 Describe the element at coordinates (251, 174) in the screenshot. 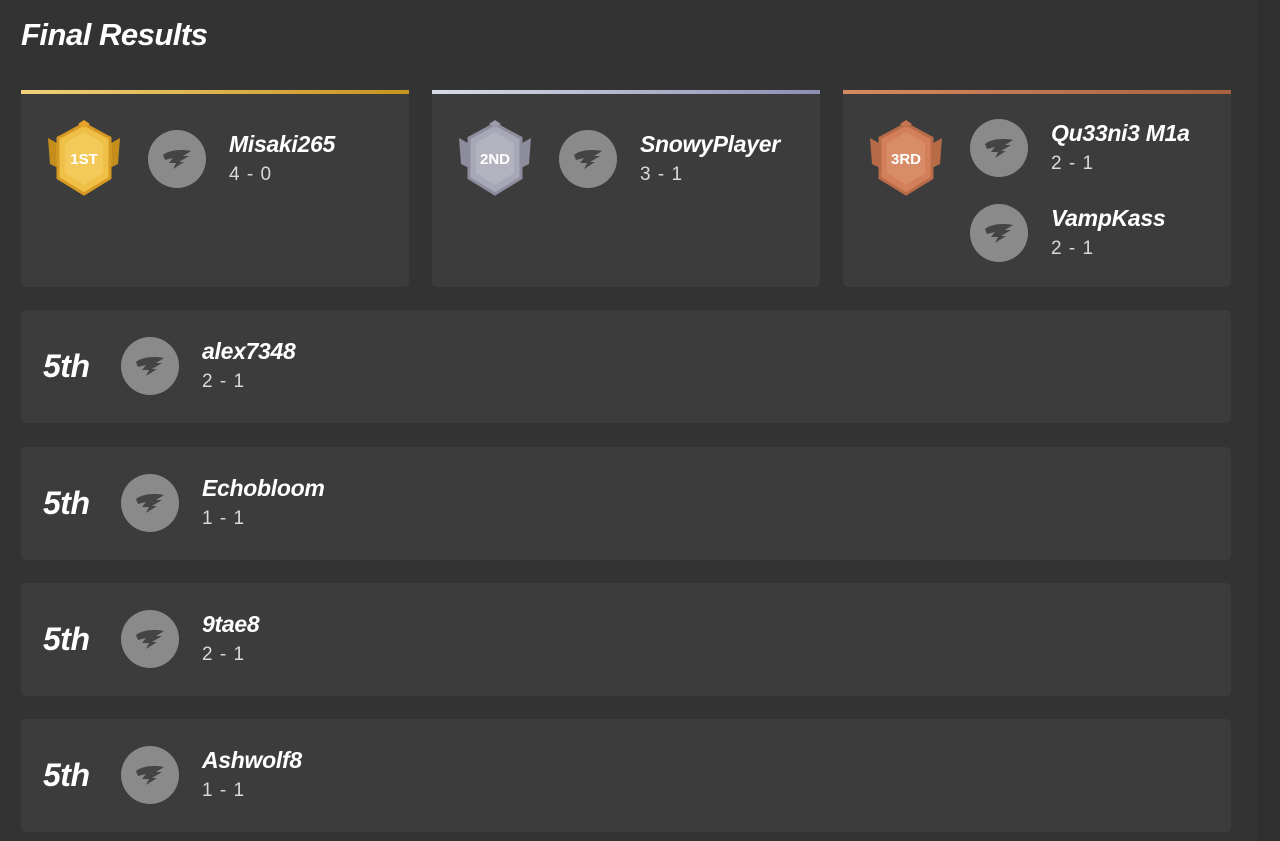

I see `player-record: 4 - 0` at that location.